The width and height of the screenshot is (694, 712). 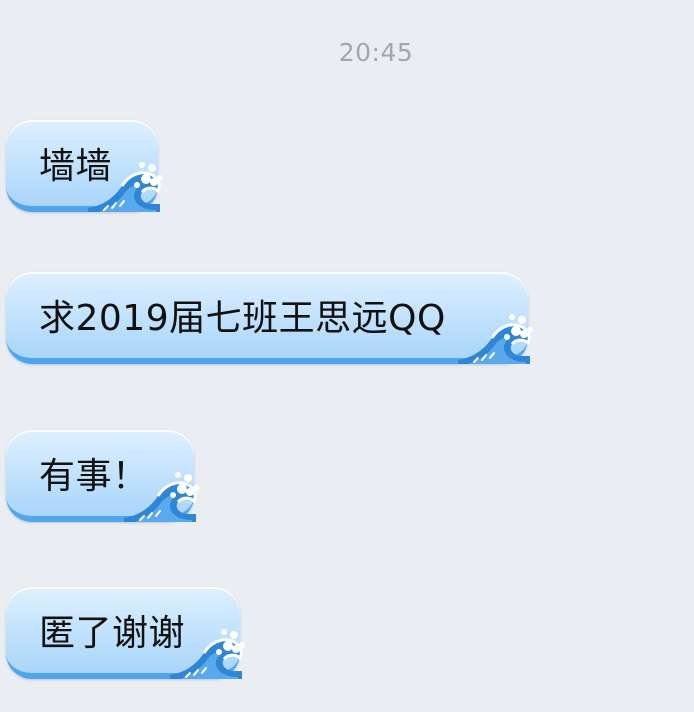 I want to click on message-timestamp: 20:45, so click(x=376, y=52).